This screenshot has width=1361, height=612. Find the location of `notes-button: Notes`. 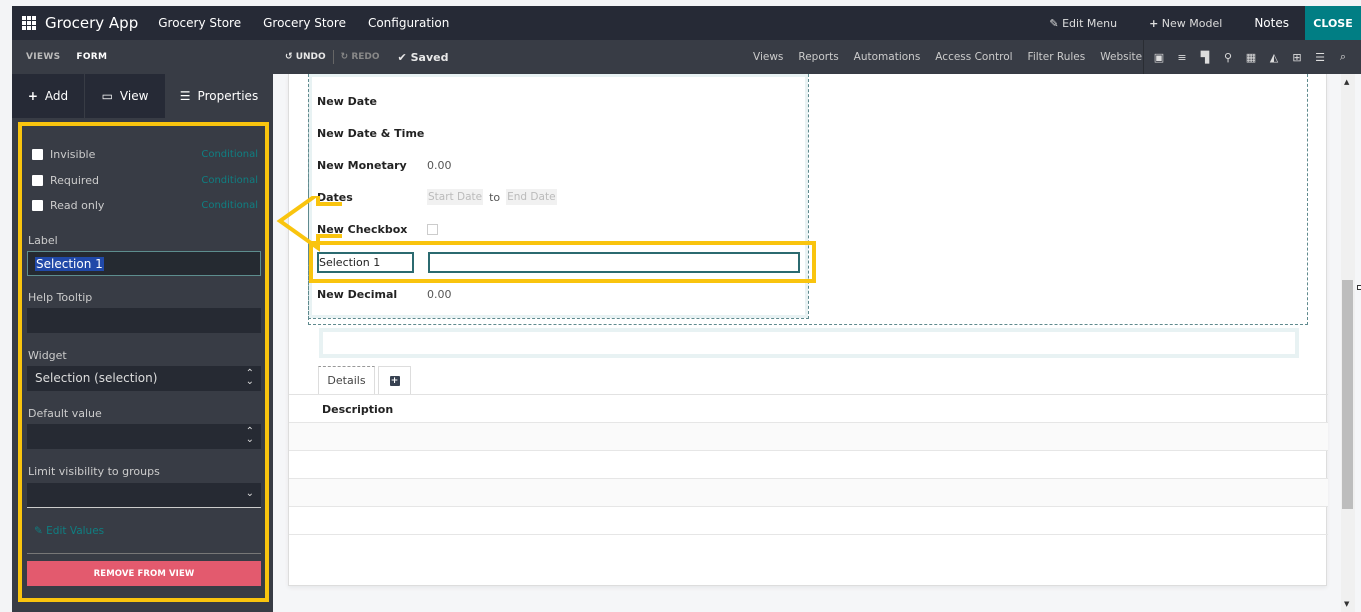

notes-button: Notes is located at coordinates (1271, 23).